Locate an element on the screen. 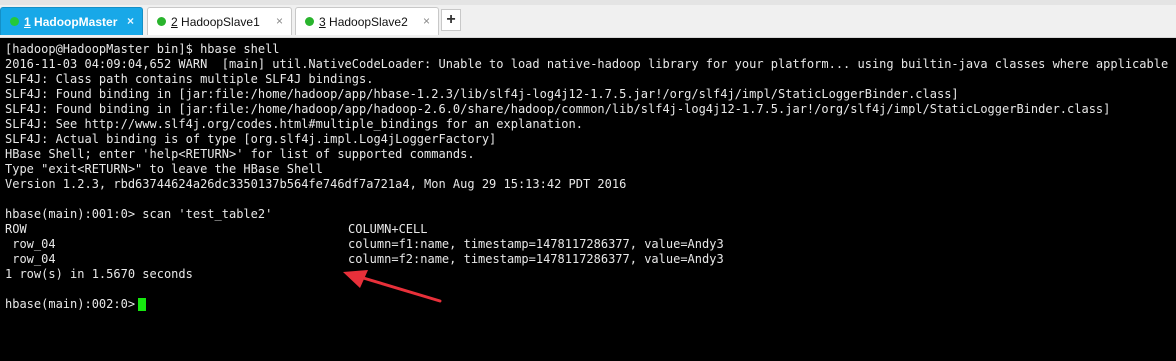 The height and width of the screenshot is (361, 1176). tab-hadoopslave2: 3 HadoopSlave2 × is located at coordinates (367, 21).